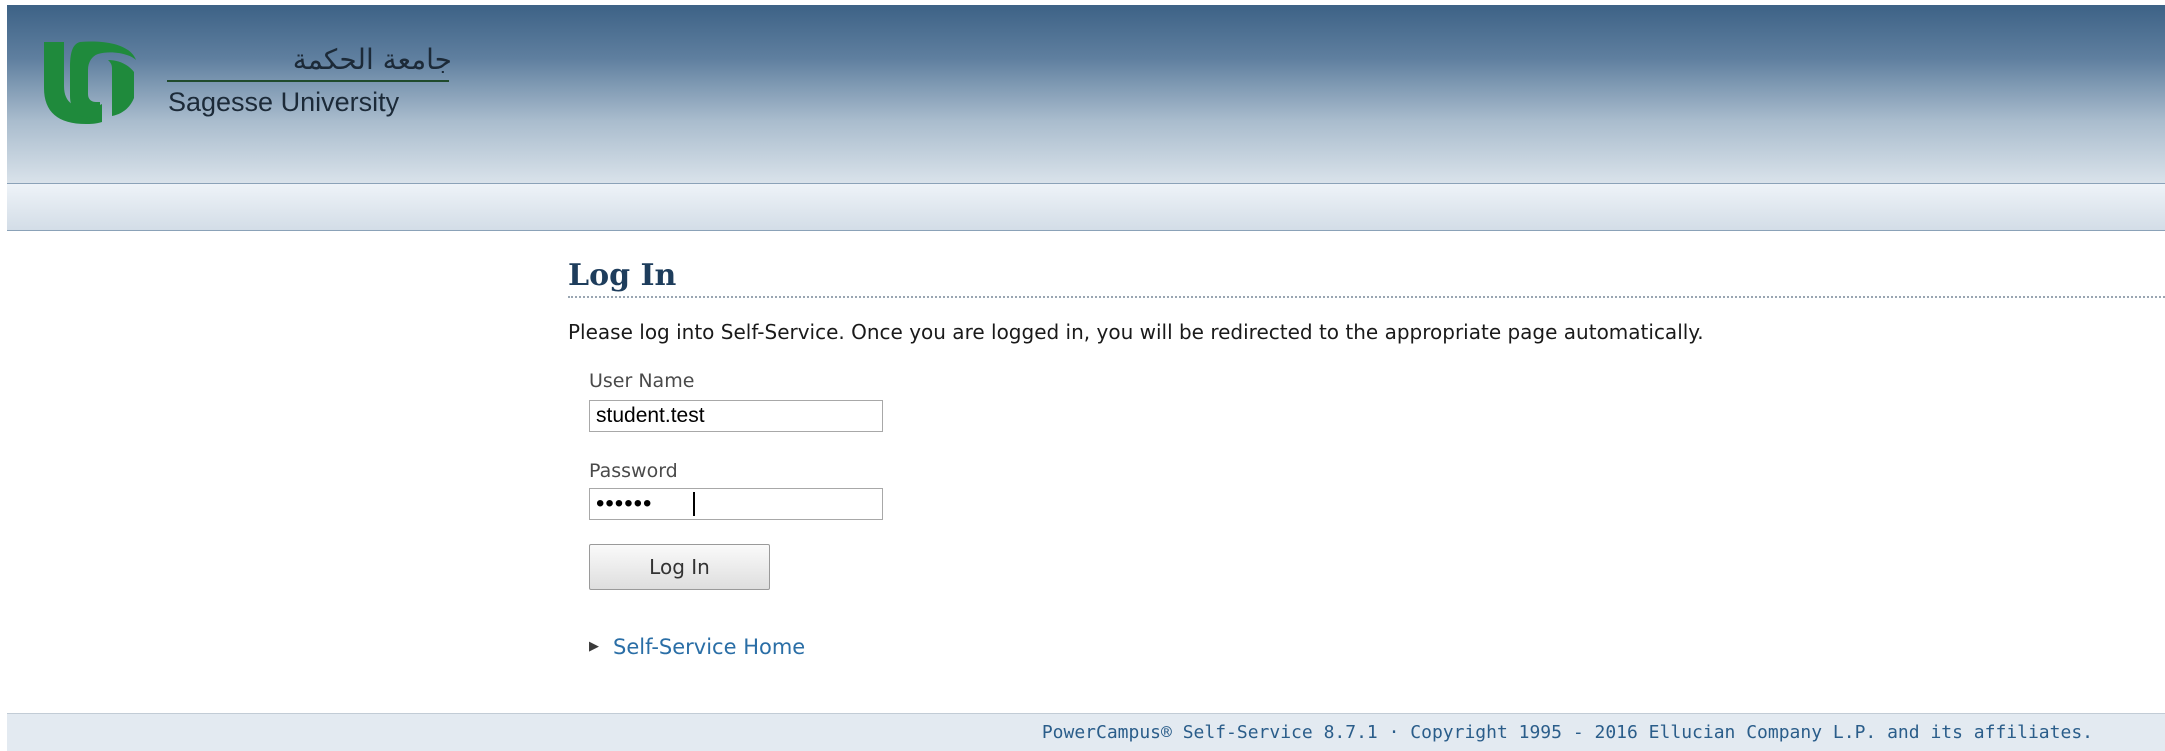  I want to click on login-button: Log In, so click(679, 567).